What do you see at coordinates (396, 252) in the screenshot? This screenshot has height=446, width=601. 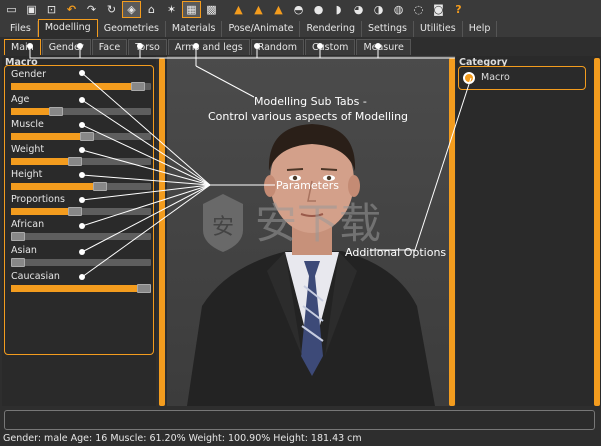 I see `annotation-additional-options: Additional Options` at bounding box center [396, 252].